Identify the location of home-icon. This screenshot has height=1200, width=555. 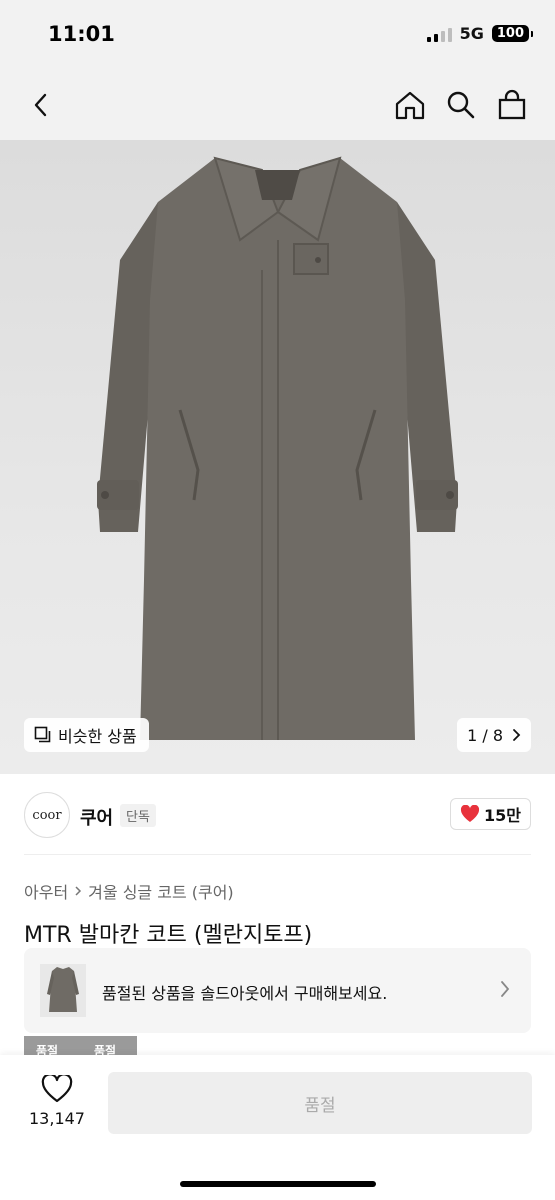
(410, 105).